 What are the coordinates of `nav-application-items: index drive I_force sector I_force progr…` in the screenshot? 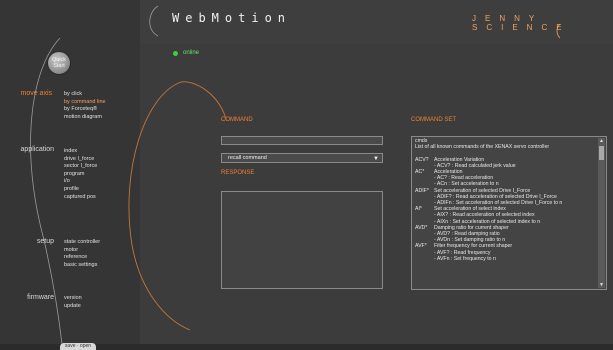 It's located at (80, 174).